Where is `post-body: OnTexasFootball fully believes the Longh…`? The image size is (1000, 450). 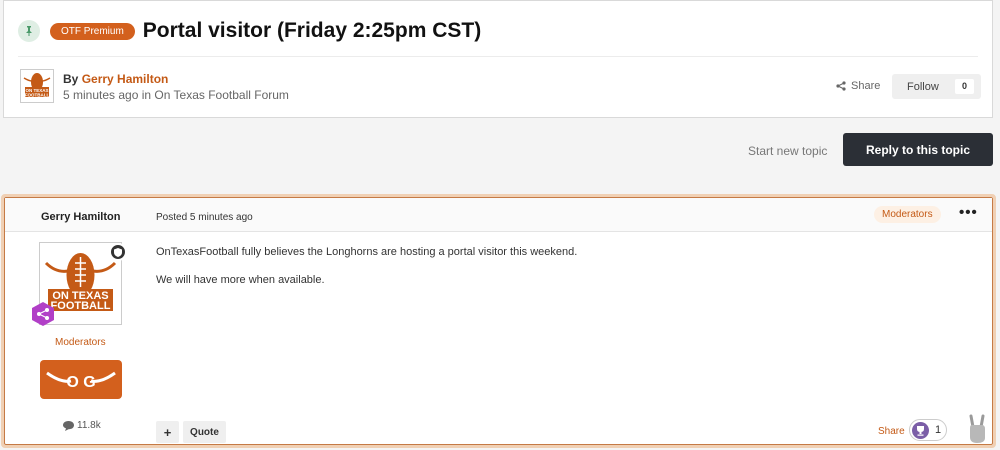
post-body: OnTexasFootball fully believes the Longh… is located at coordinates (366, 273).